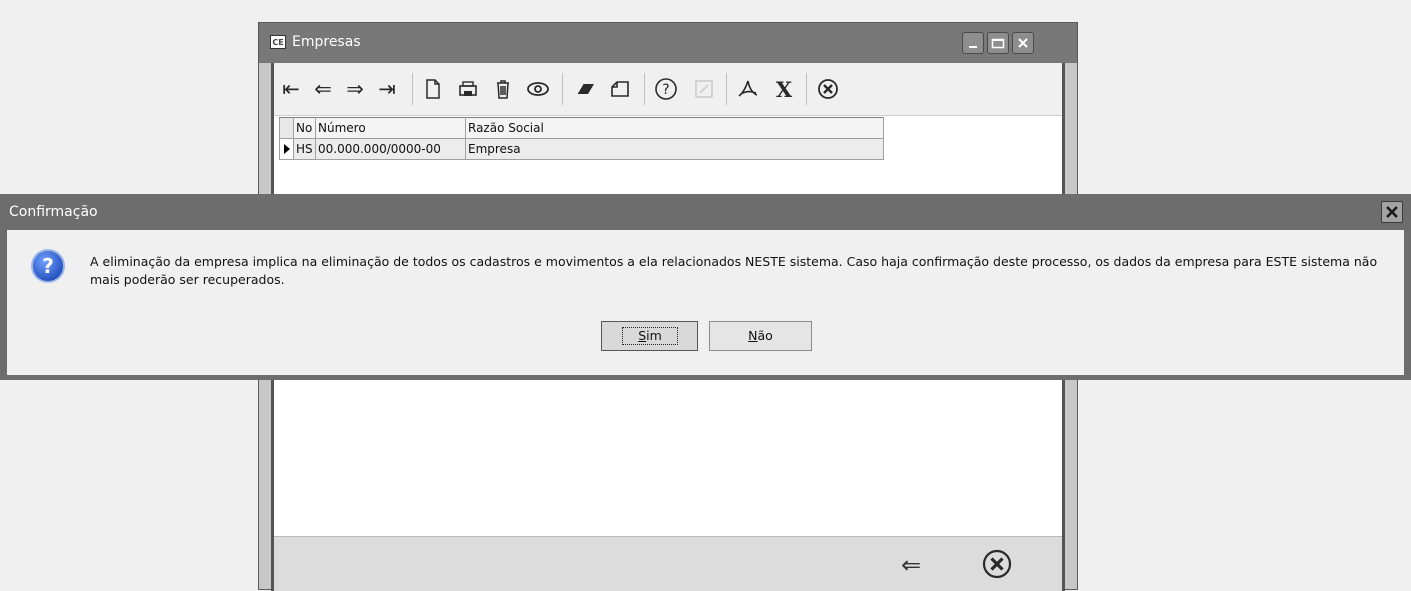  I want to click on column-header-razao-social: Razão Social, so click(674, 128).